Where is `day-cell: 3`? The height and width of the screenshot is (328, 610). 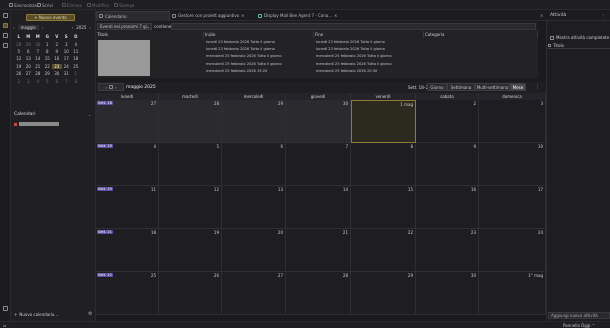 day-cell: 3 is located at coordinates (512, 121).